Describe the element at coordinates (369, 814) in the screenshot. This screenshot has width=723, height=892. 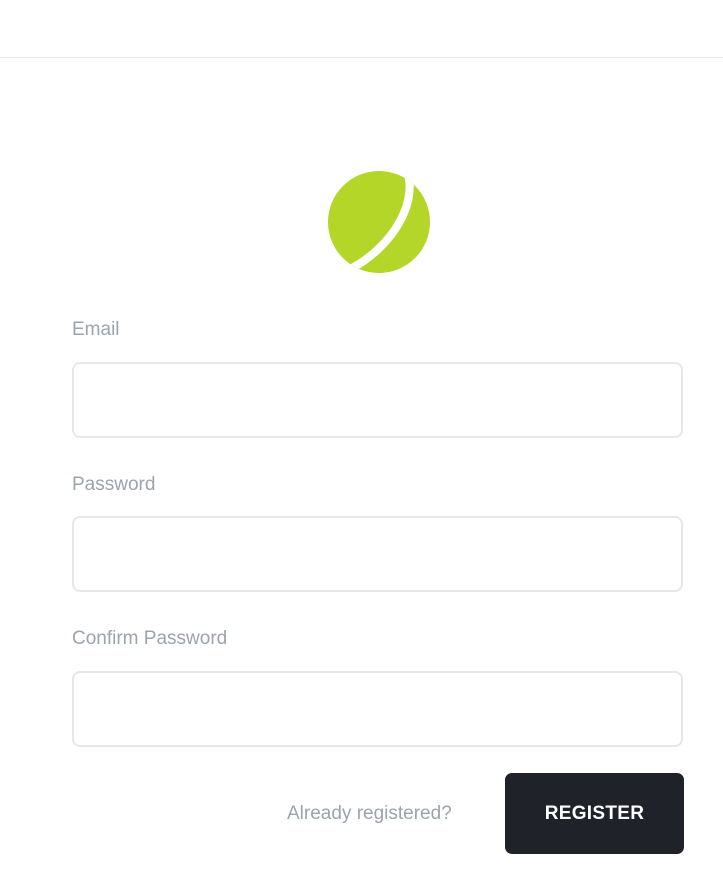
I see `already-registered-link: Already registered?` at that location.